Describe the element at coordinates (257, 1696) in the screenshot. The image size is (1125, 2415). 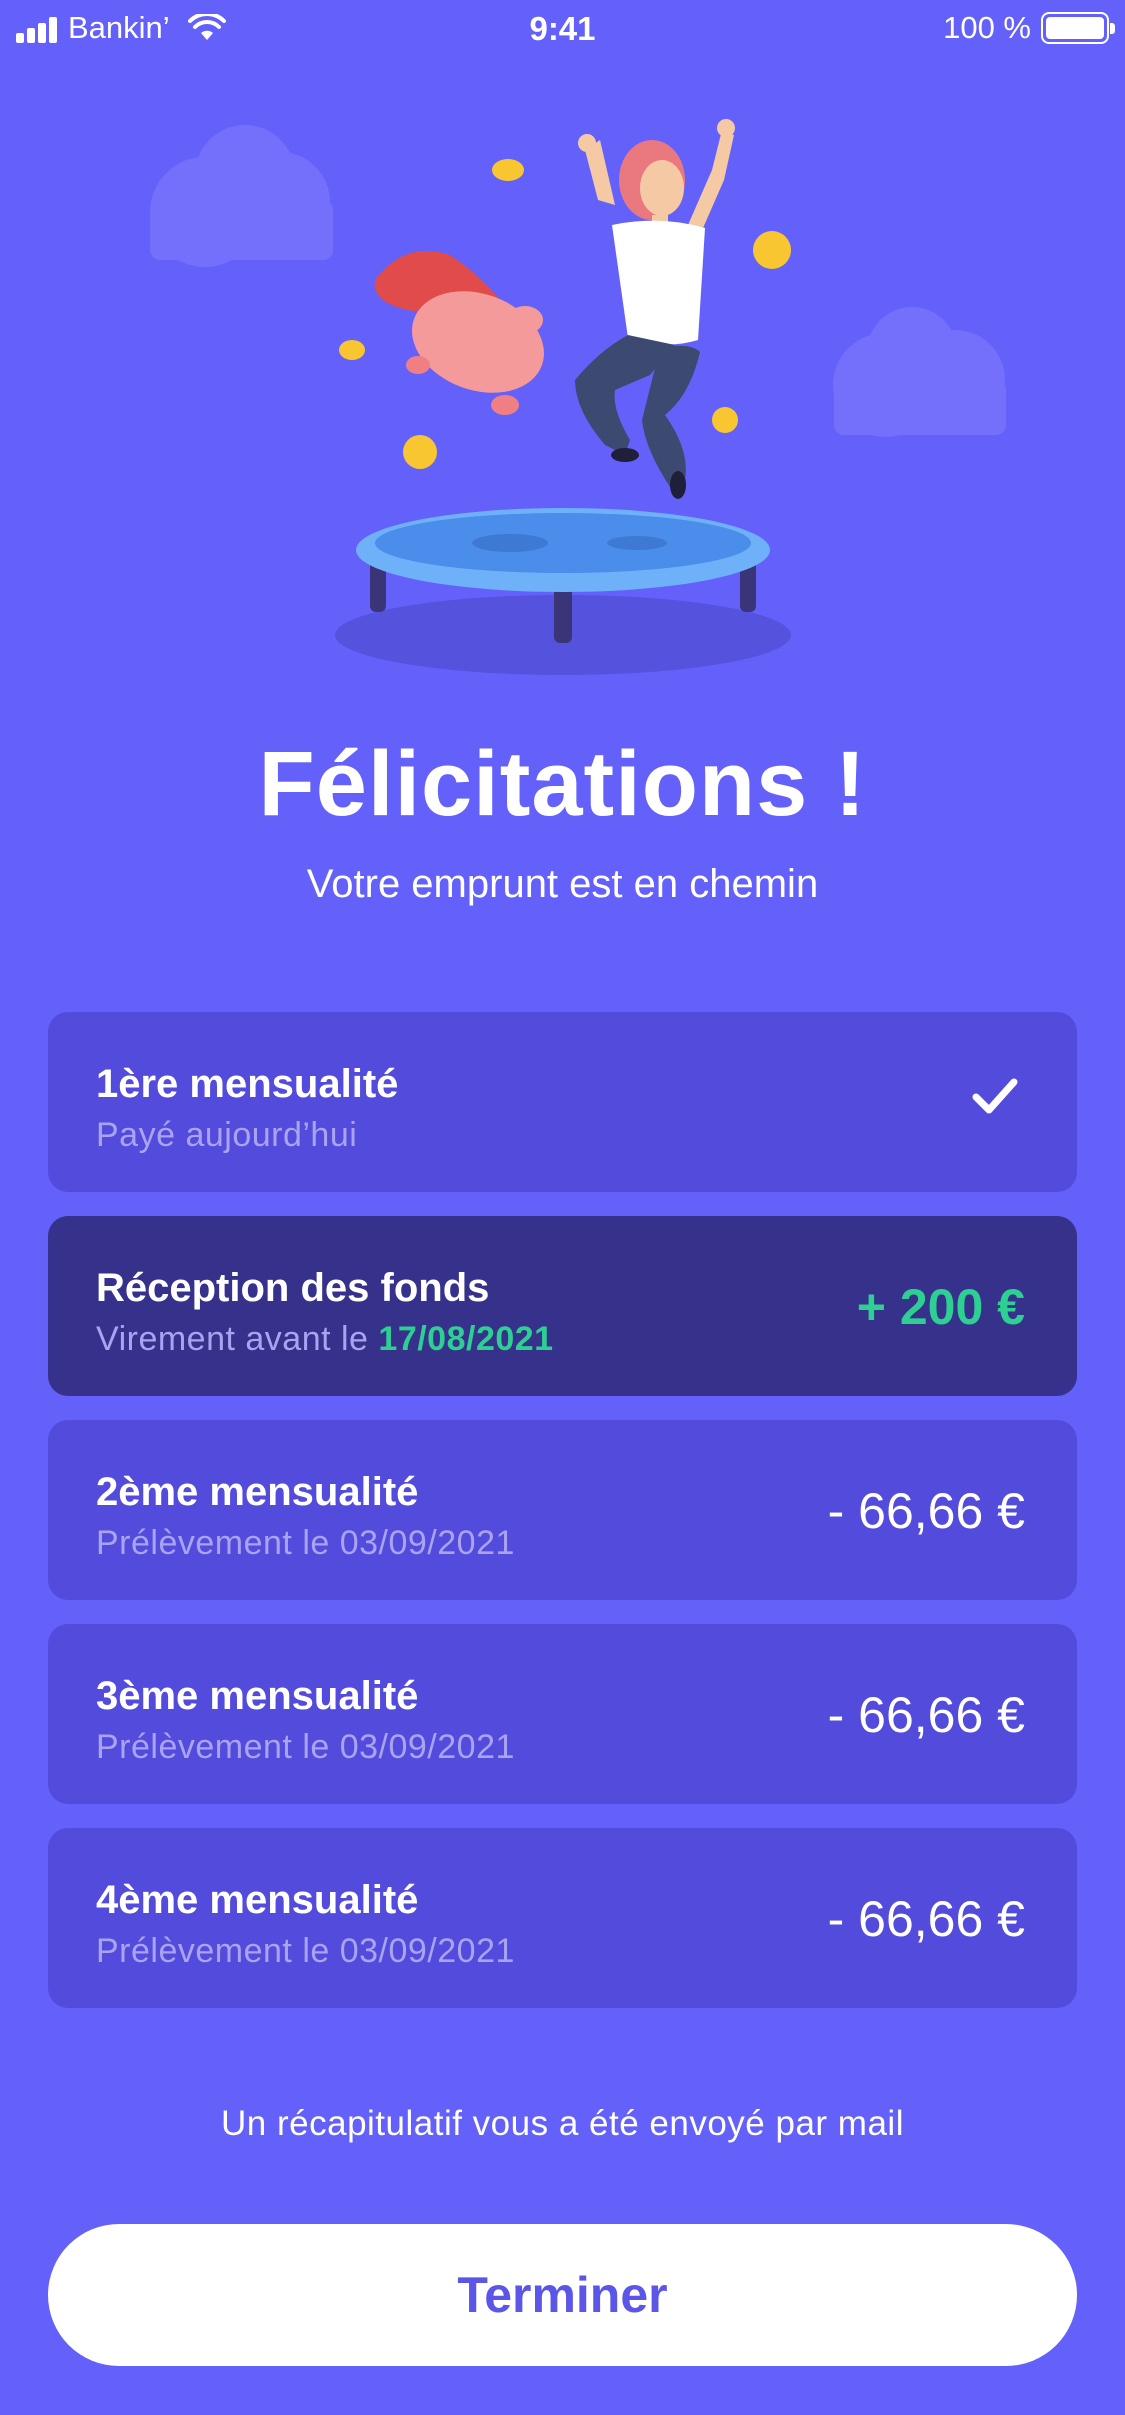
I see `card-title: 3ème mensualité` at that location.